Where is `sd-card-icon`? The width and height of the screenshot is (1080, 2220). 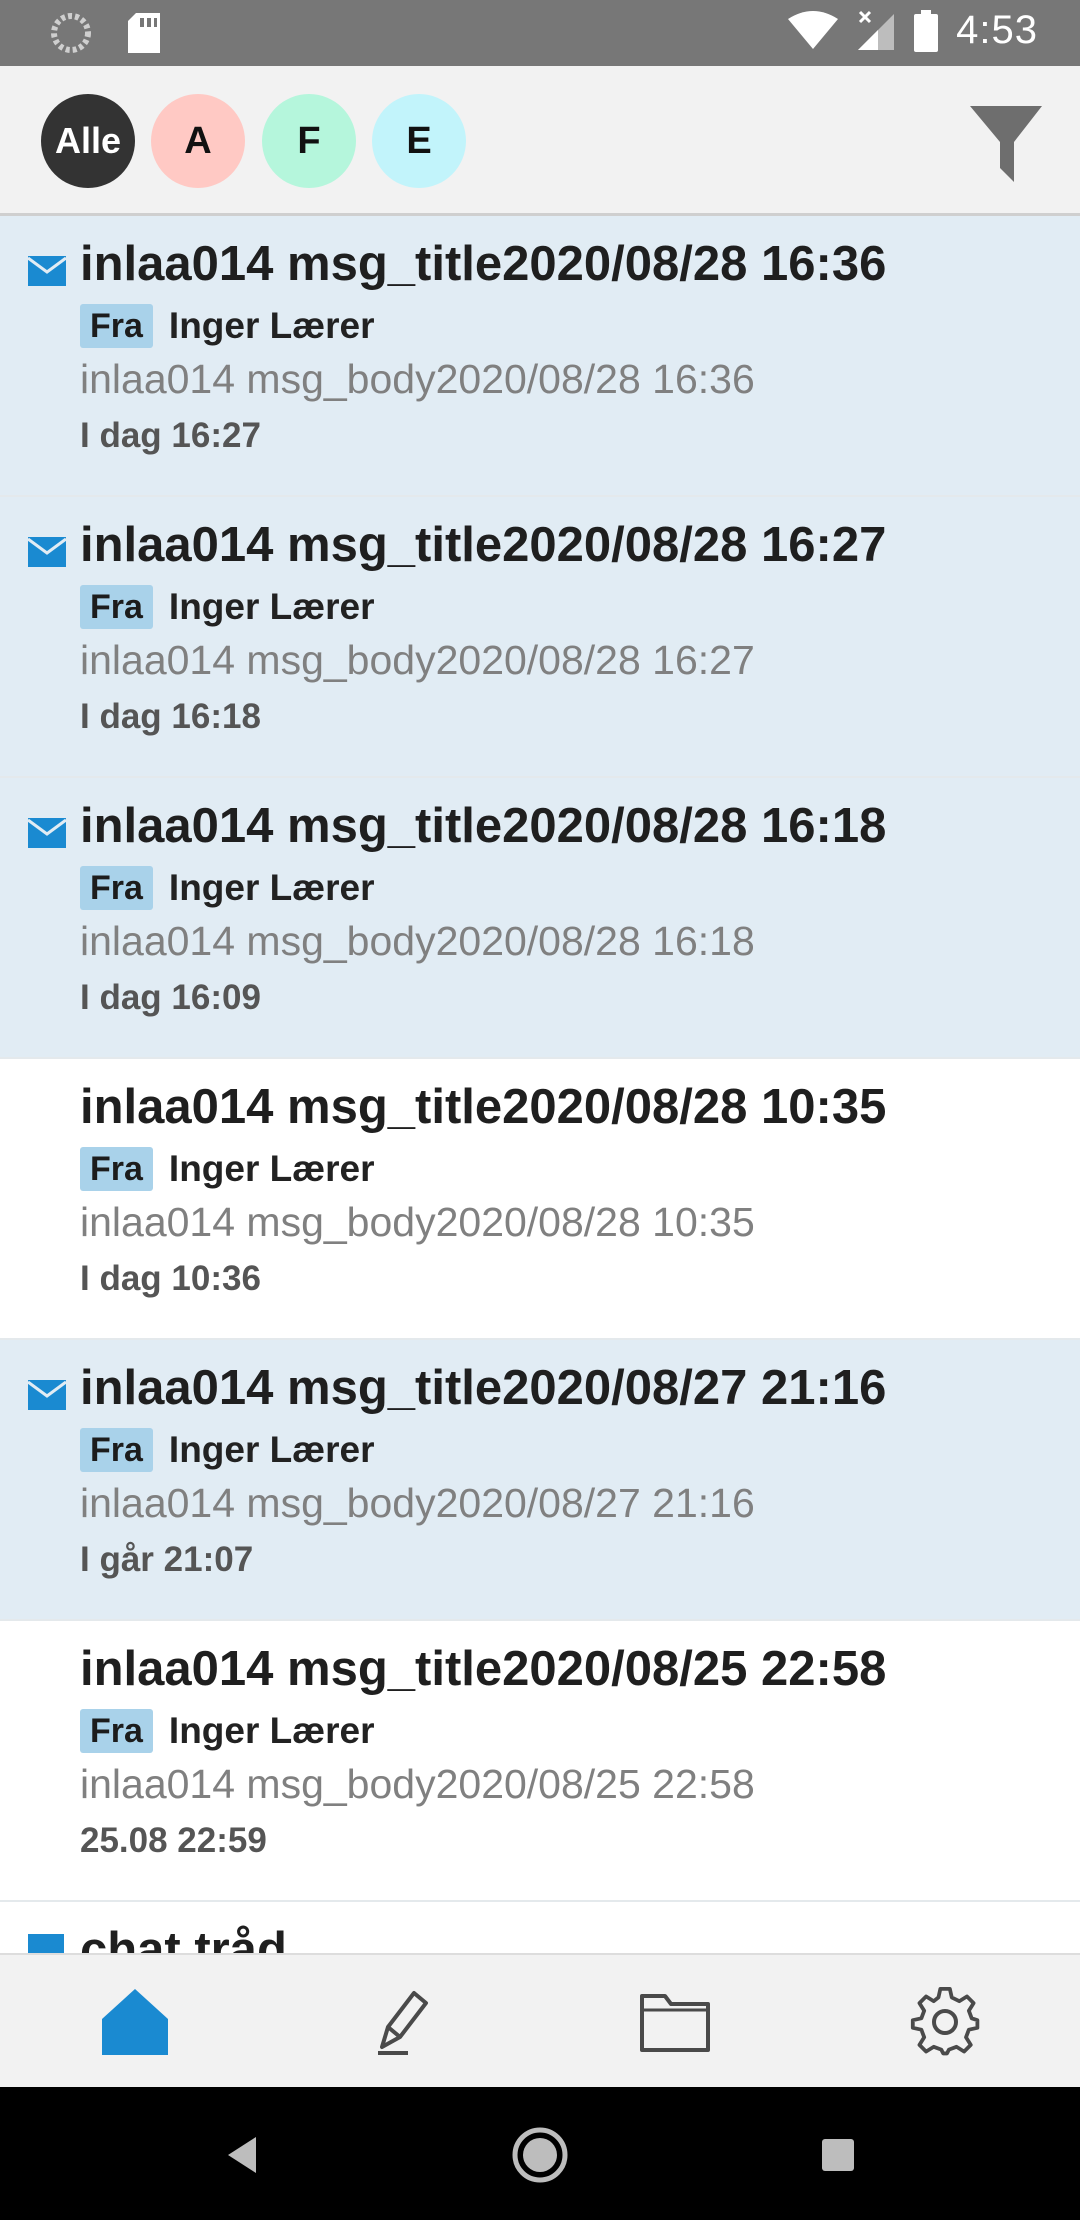
sd-card-icon is located at coordinates (144, 33).